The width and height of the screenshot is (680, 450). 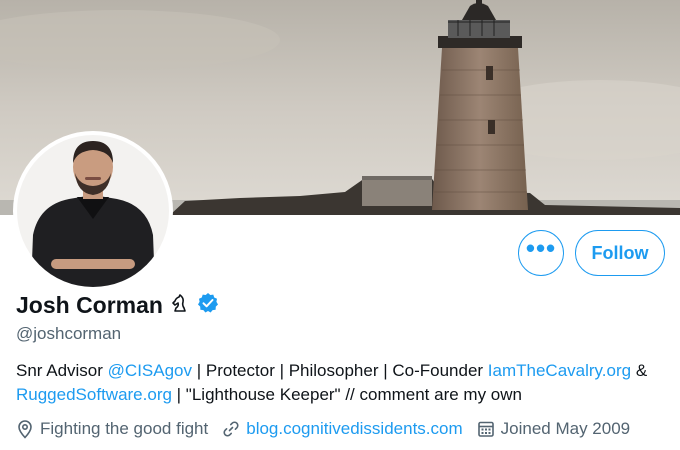 What do you see at coordinates (69, 333) in the screenshot?
I see `profile-handle: @joshcorman` at bounding box center [69, 333].